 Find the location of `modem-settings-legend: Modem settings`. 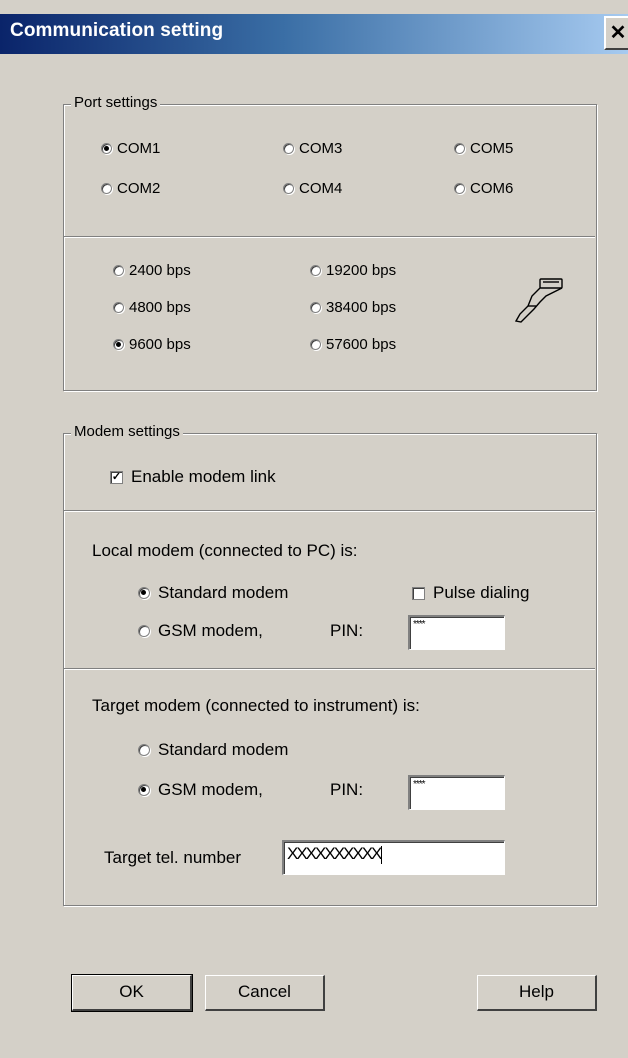

modem-settings-legend: Modem settings is located at coordinates (127, 431).